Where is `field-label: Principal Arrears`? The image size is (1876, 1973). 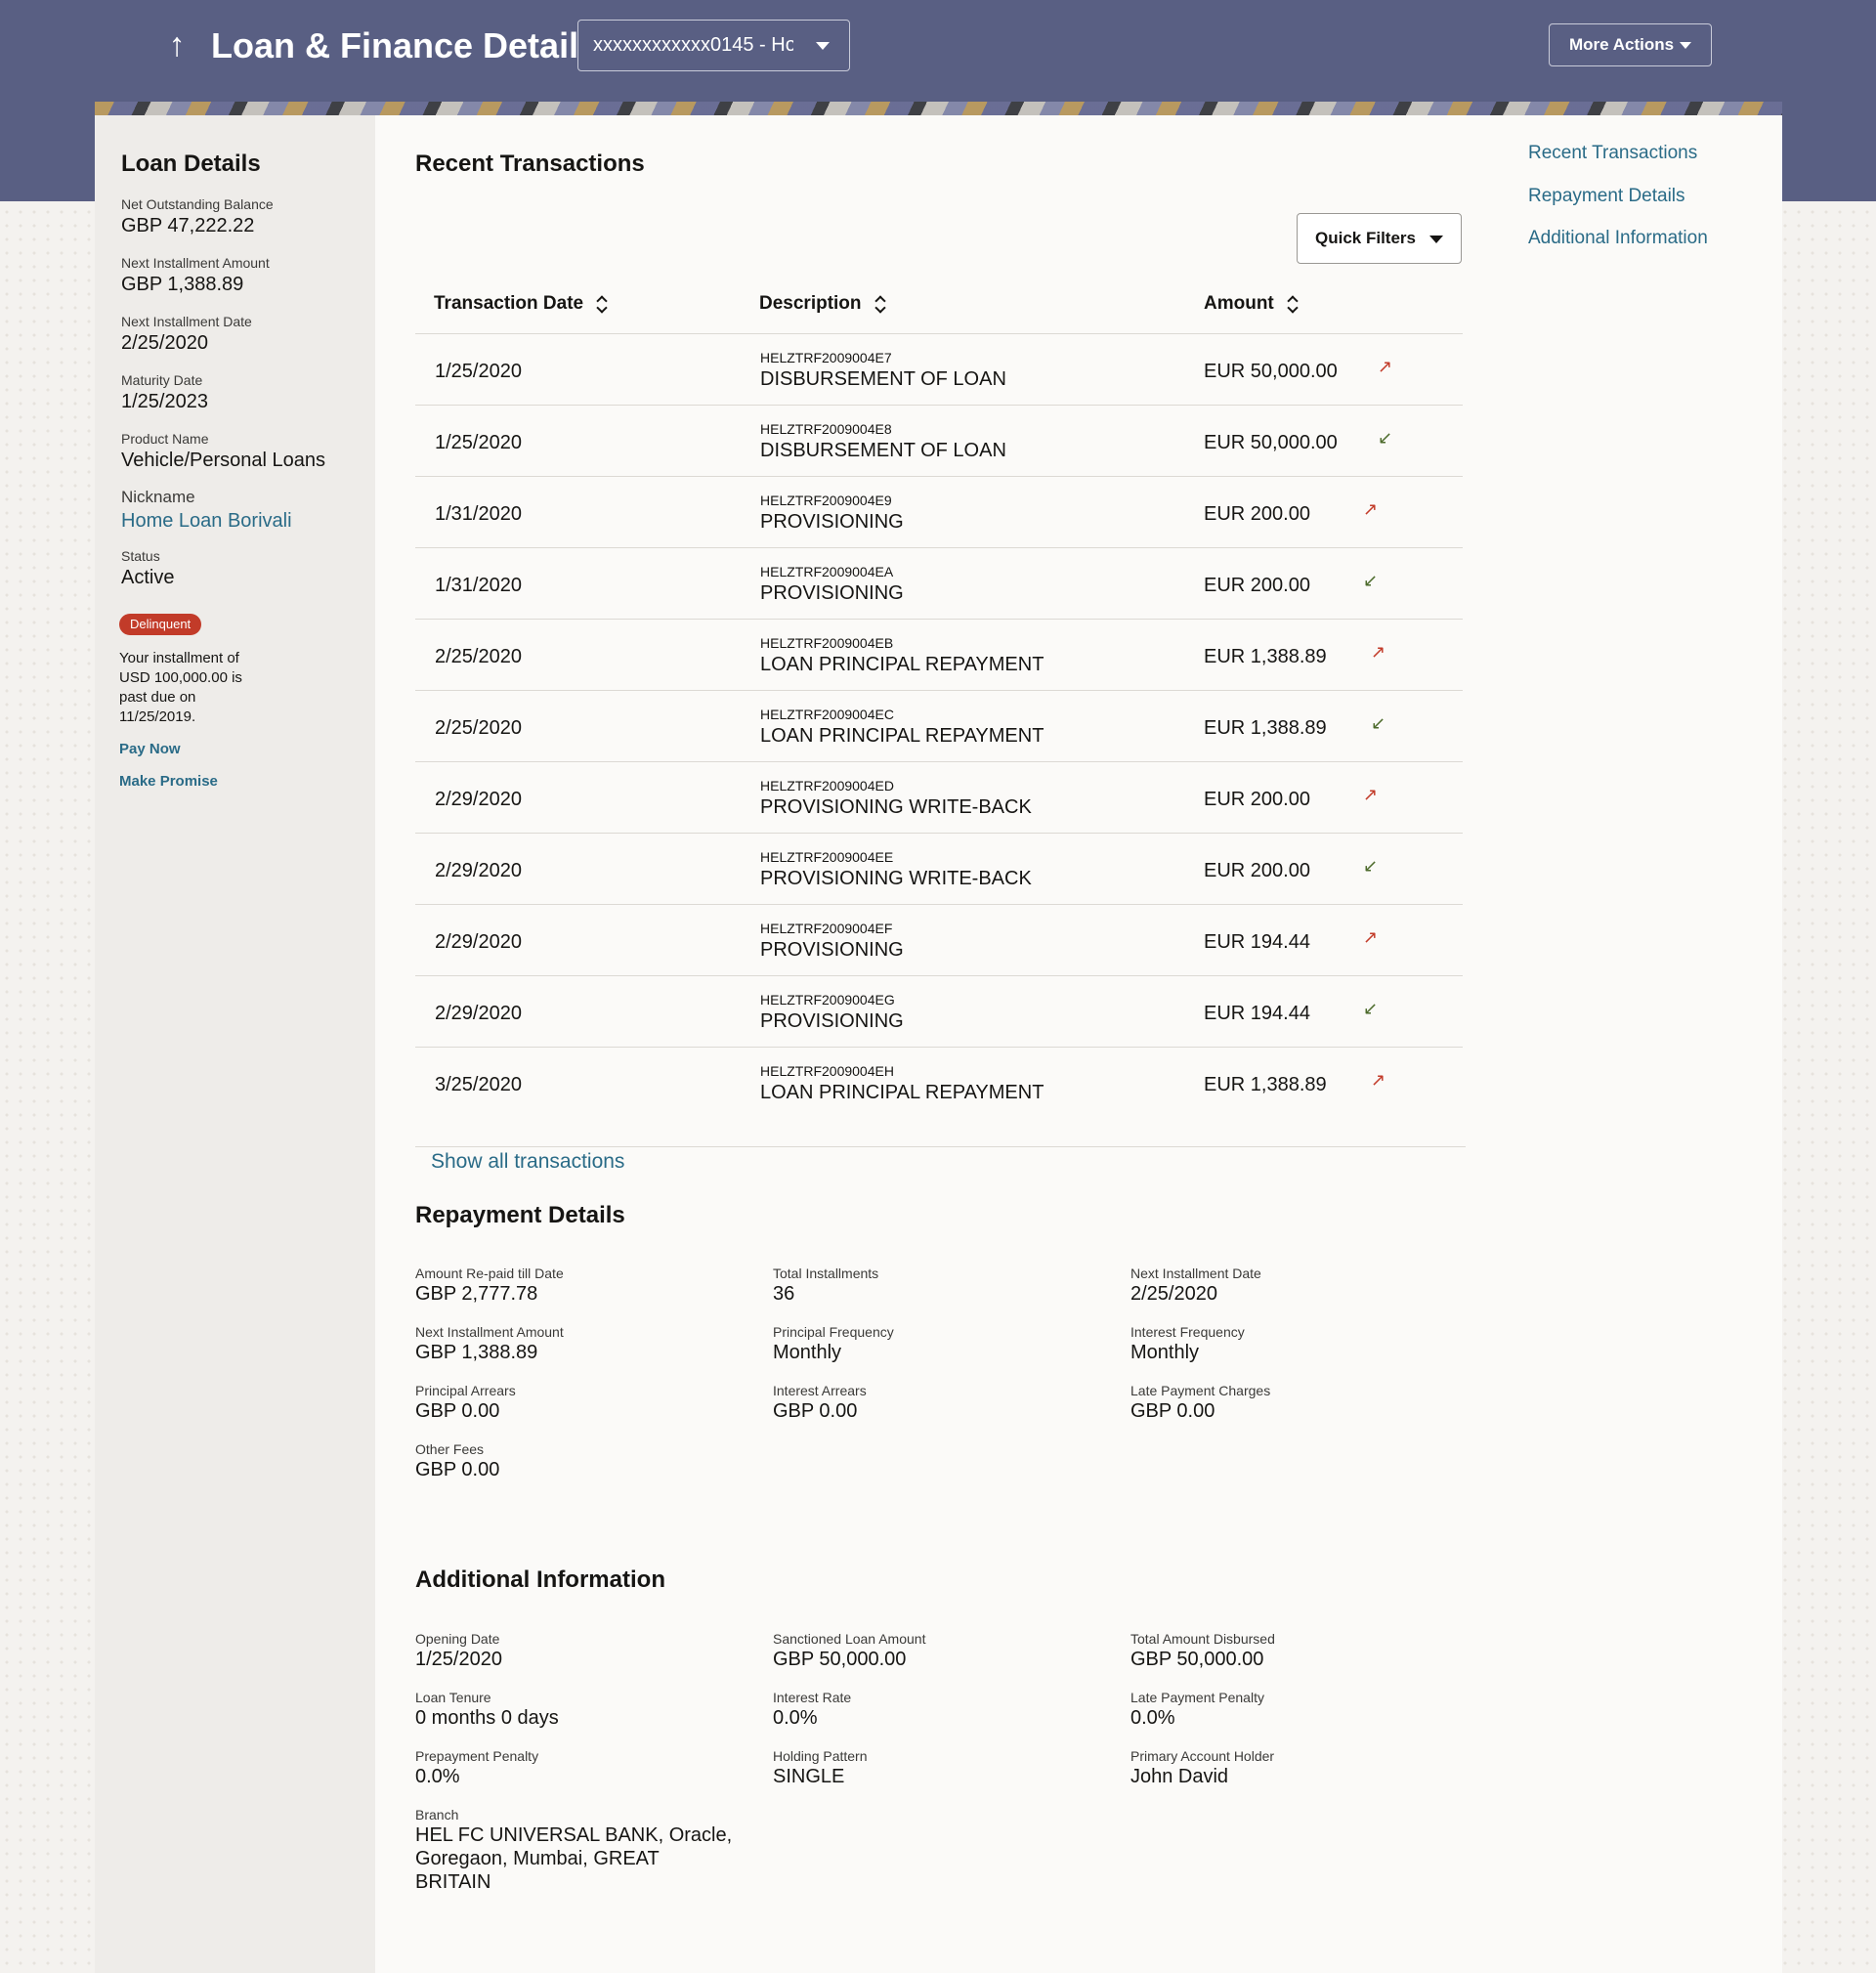 field-label: Principal Arrears is located at coordinates (465, 1390).